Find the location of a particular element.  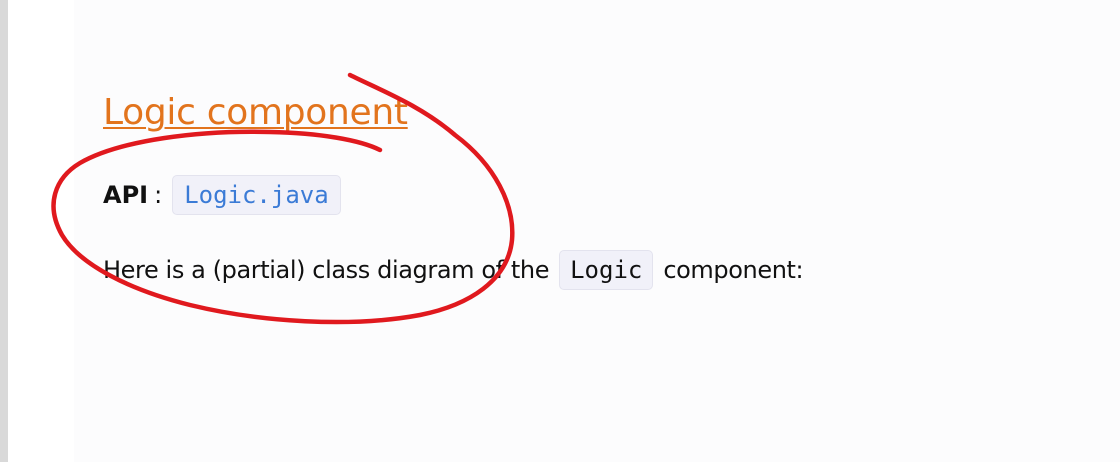

api-label: API is located at coordinates (126, 195).